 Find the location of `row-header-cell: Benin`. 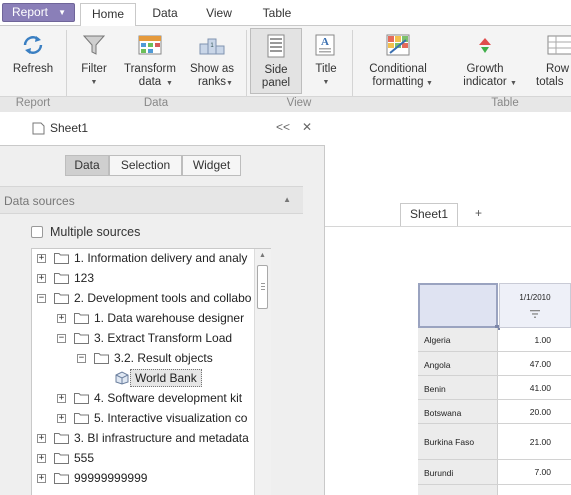

row-header-cell: Benin is located at coordinates (458, 387).